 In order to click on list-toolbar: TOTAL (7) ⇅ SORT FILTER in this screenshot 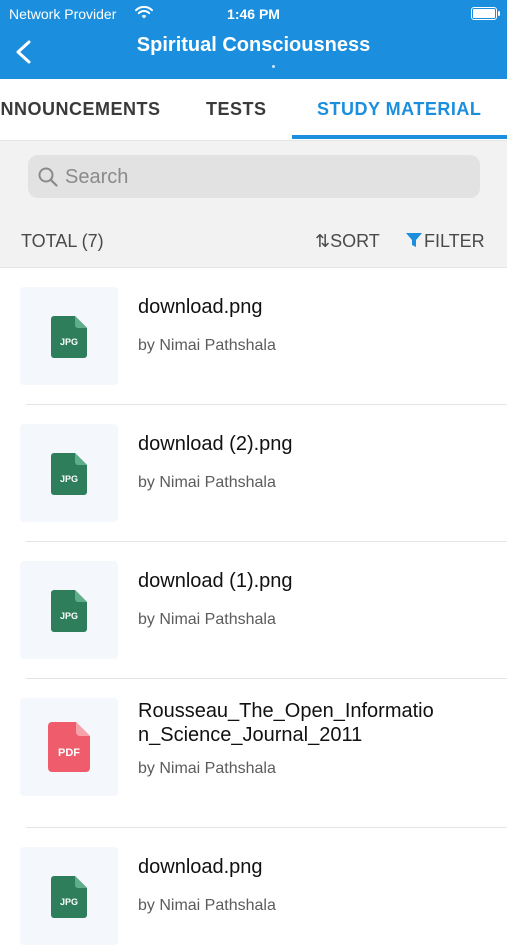, I will do `click(253, 240)`.